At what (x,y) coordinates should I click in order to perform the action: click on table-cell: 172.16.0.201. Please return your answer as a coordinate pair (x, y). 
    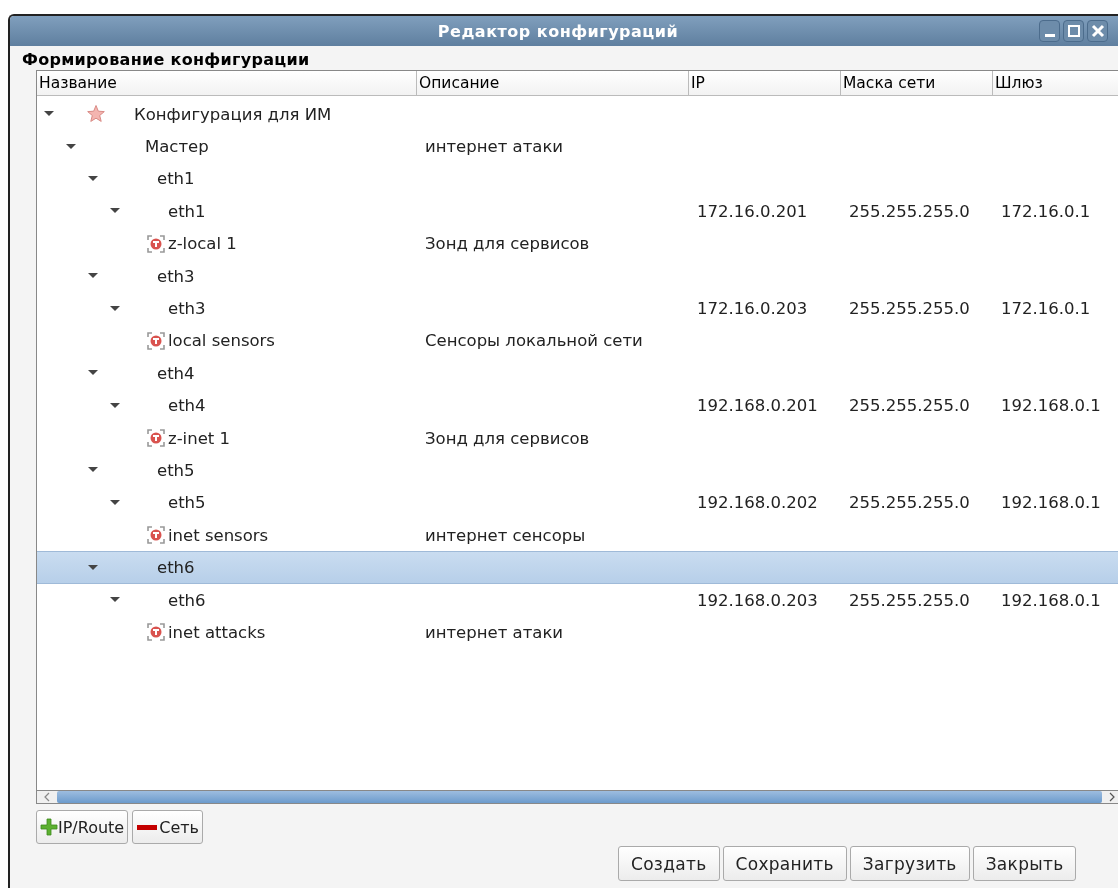
    Looking at the image, I should click on (752, 211).